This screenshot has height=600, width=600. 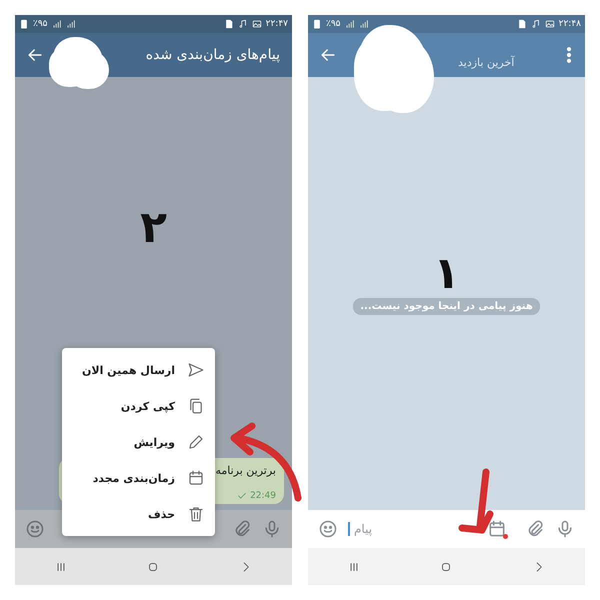 I want to click on menu-item: حذف, so click(x=138, y=514).